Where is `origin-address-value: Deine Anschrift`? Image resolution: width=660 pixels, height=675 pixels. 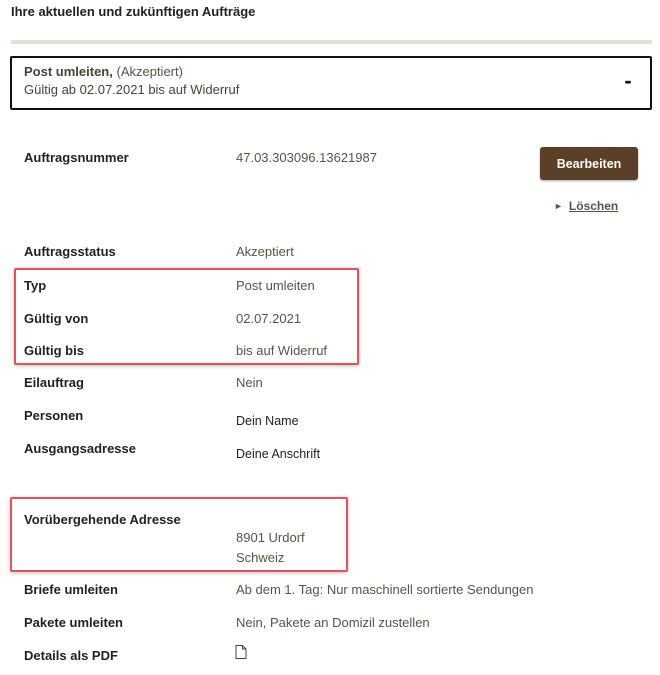 origin-address-value: Deine Anschrift is located at coordinates (278, 454).